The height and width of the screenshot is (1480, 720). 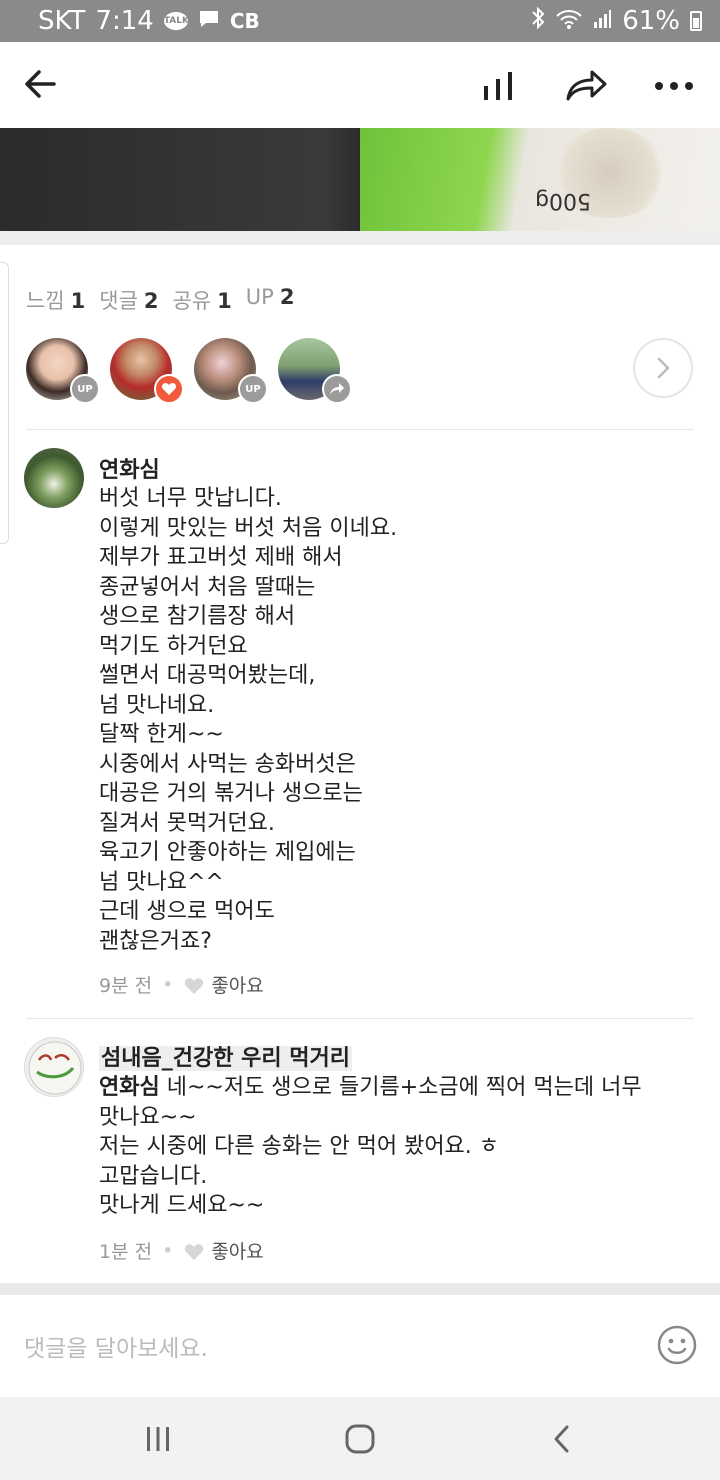 What do you see at coordinates (569, 21) in the screenshot?
I see `wifi-icon` at bounding box center [569, 21].